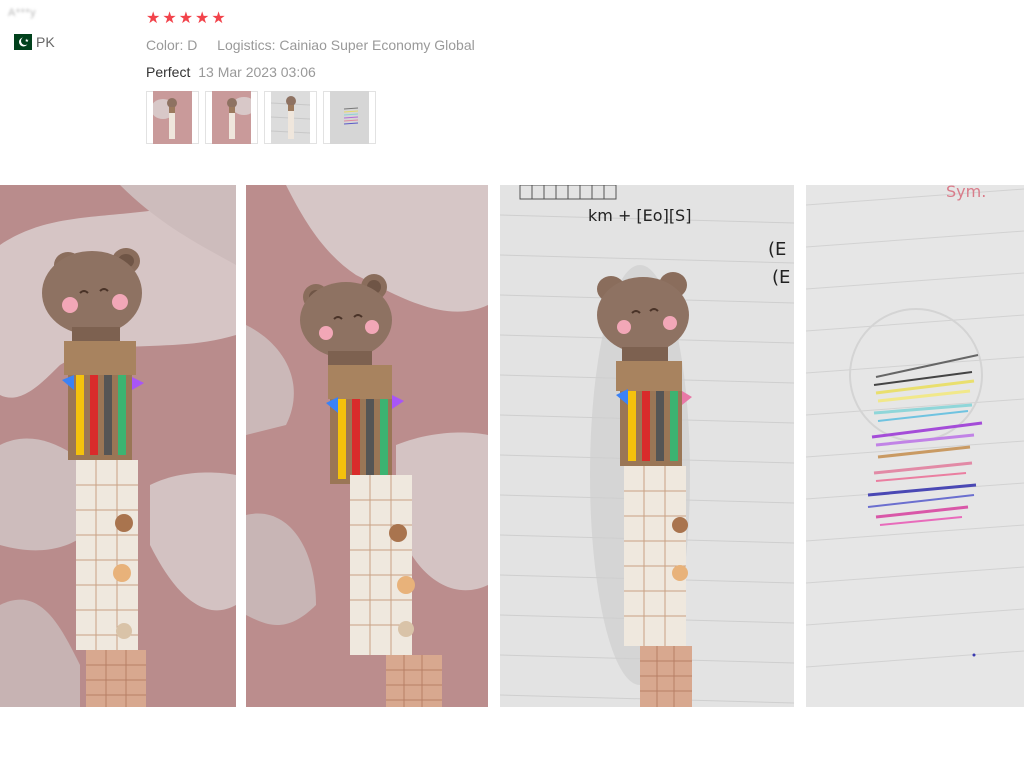 The image size is (1024, 768). I want to click on photo-ink-color-samples: Sym., so click(915, 446).